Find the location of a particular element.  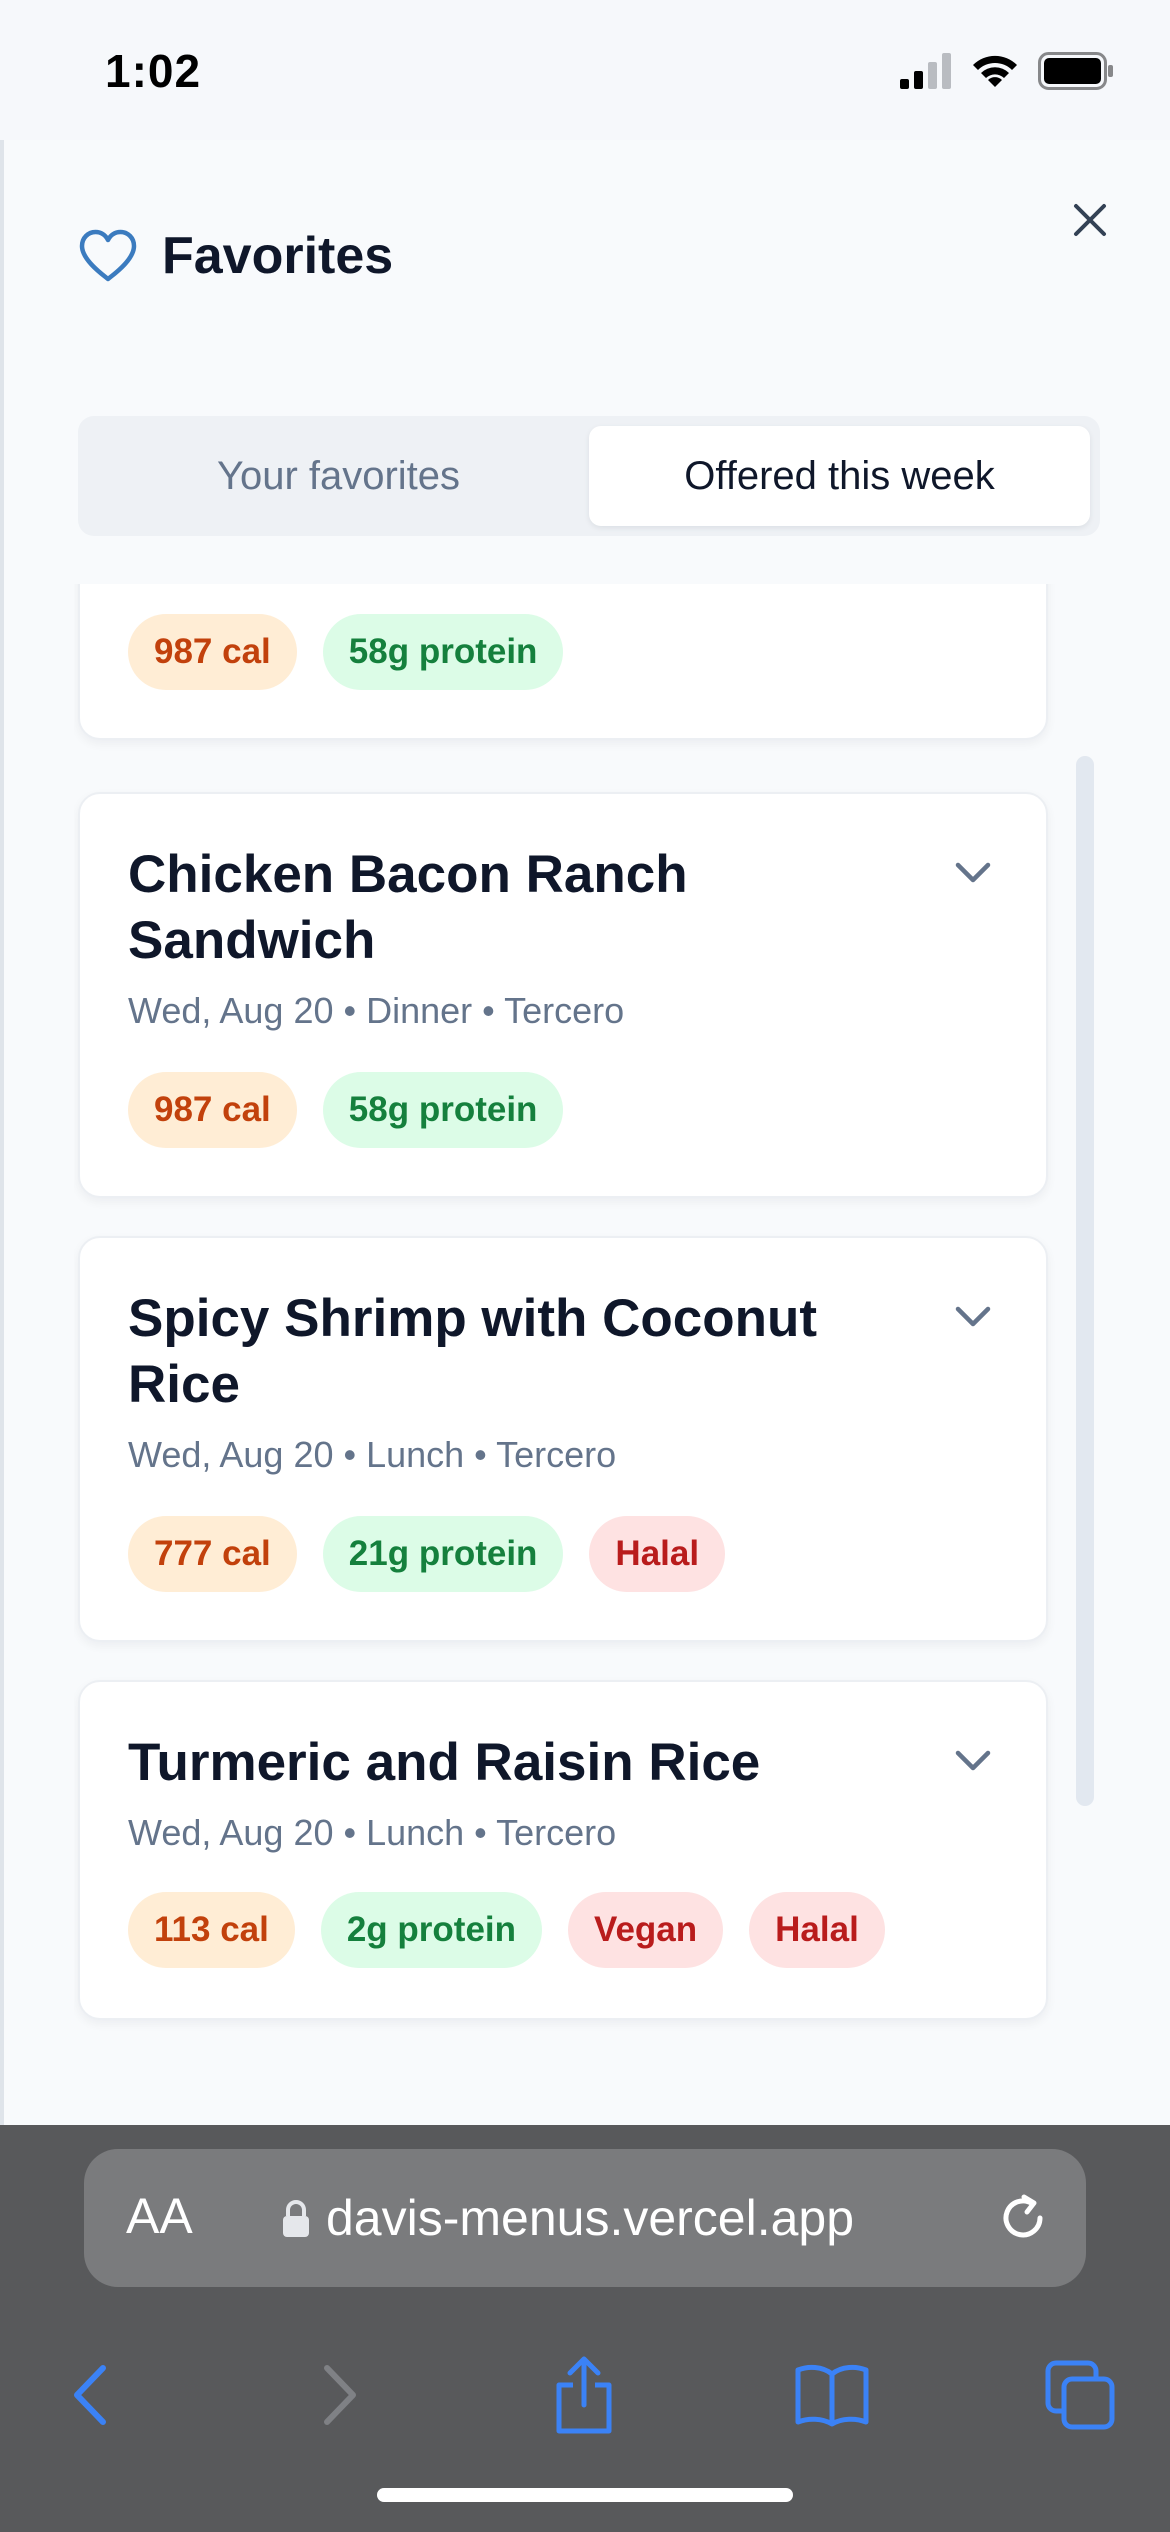

badge-row: 113 cal 2g protein Vegan Halal is located at coordinates (506, 1930).